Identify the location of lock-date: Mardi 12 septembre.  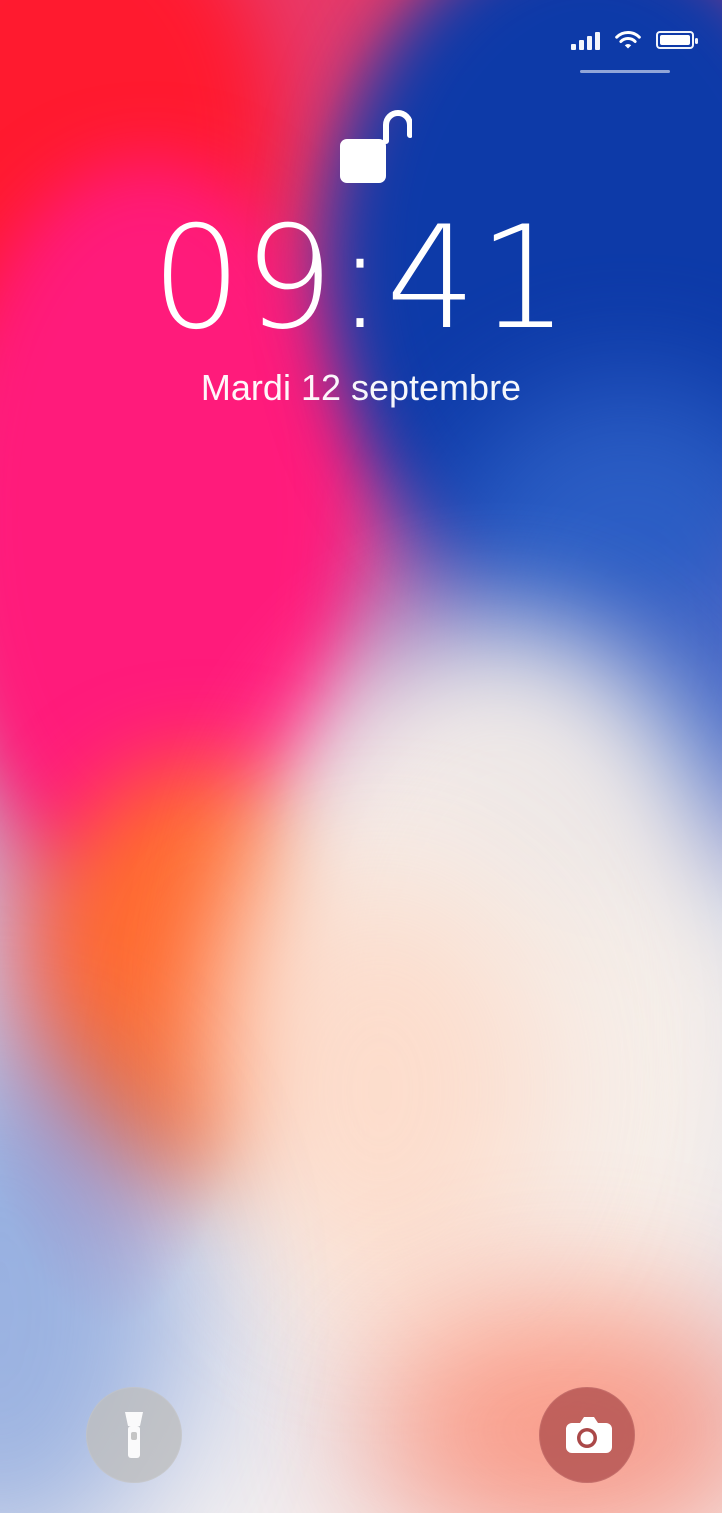
(361, 387).